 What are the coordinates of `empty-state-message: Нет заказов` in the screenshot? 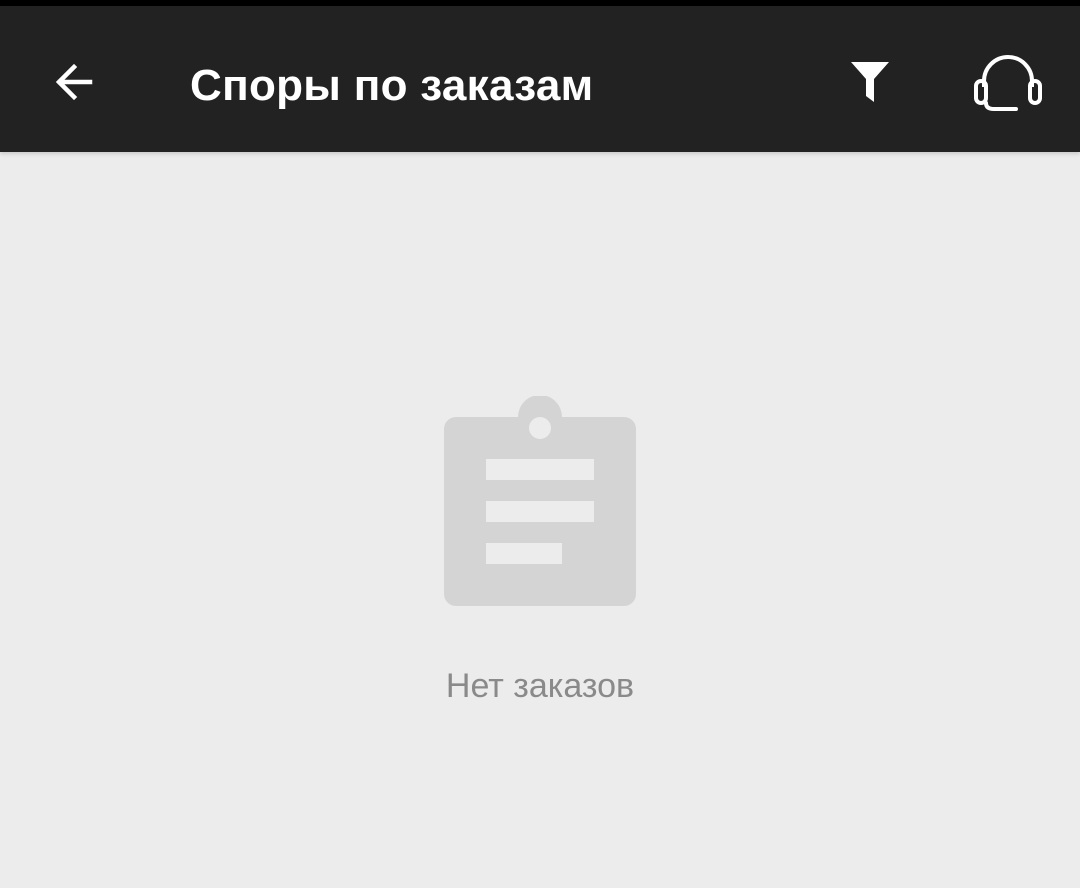 It's located at (540, 686).